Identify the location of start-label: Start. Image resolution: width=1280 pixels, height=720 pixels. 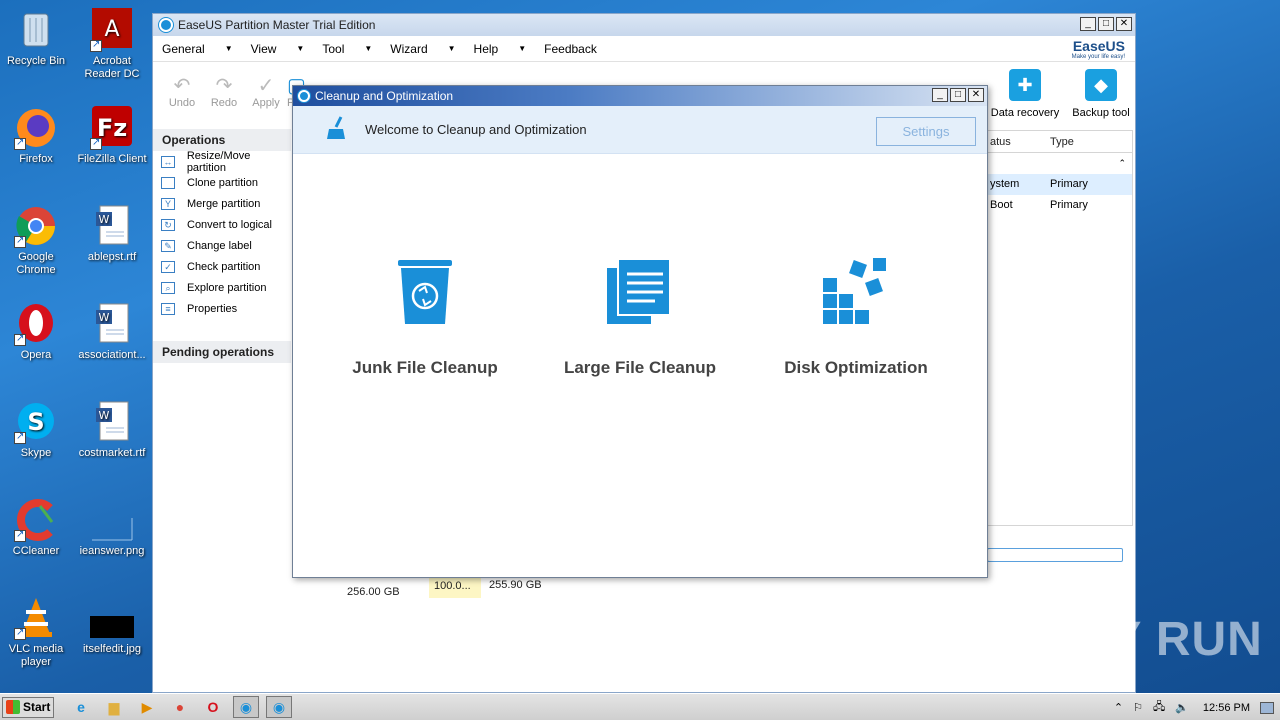
(37, 707).